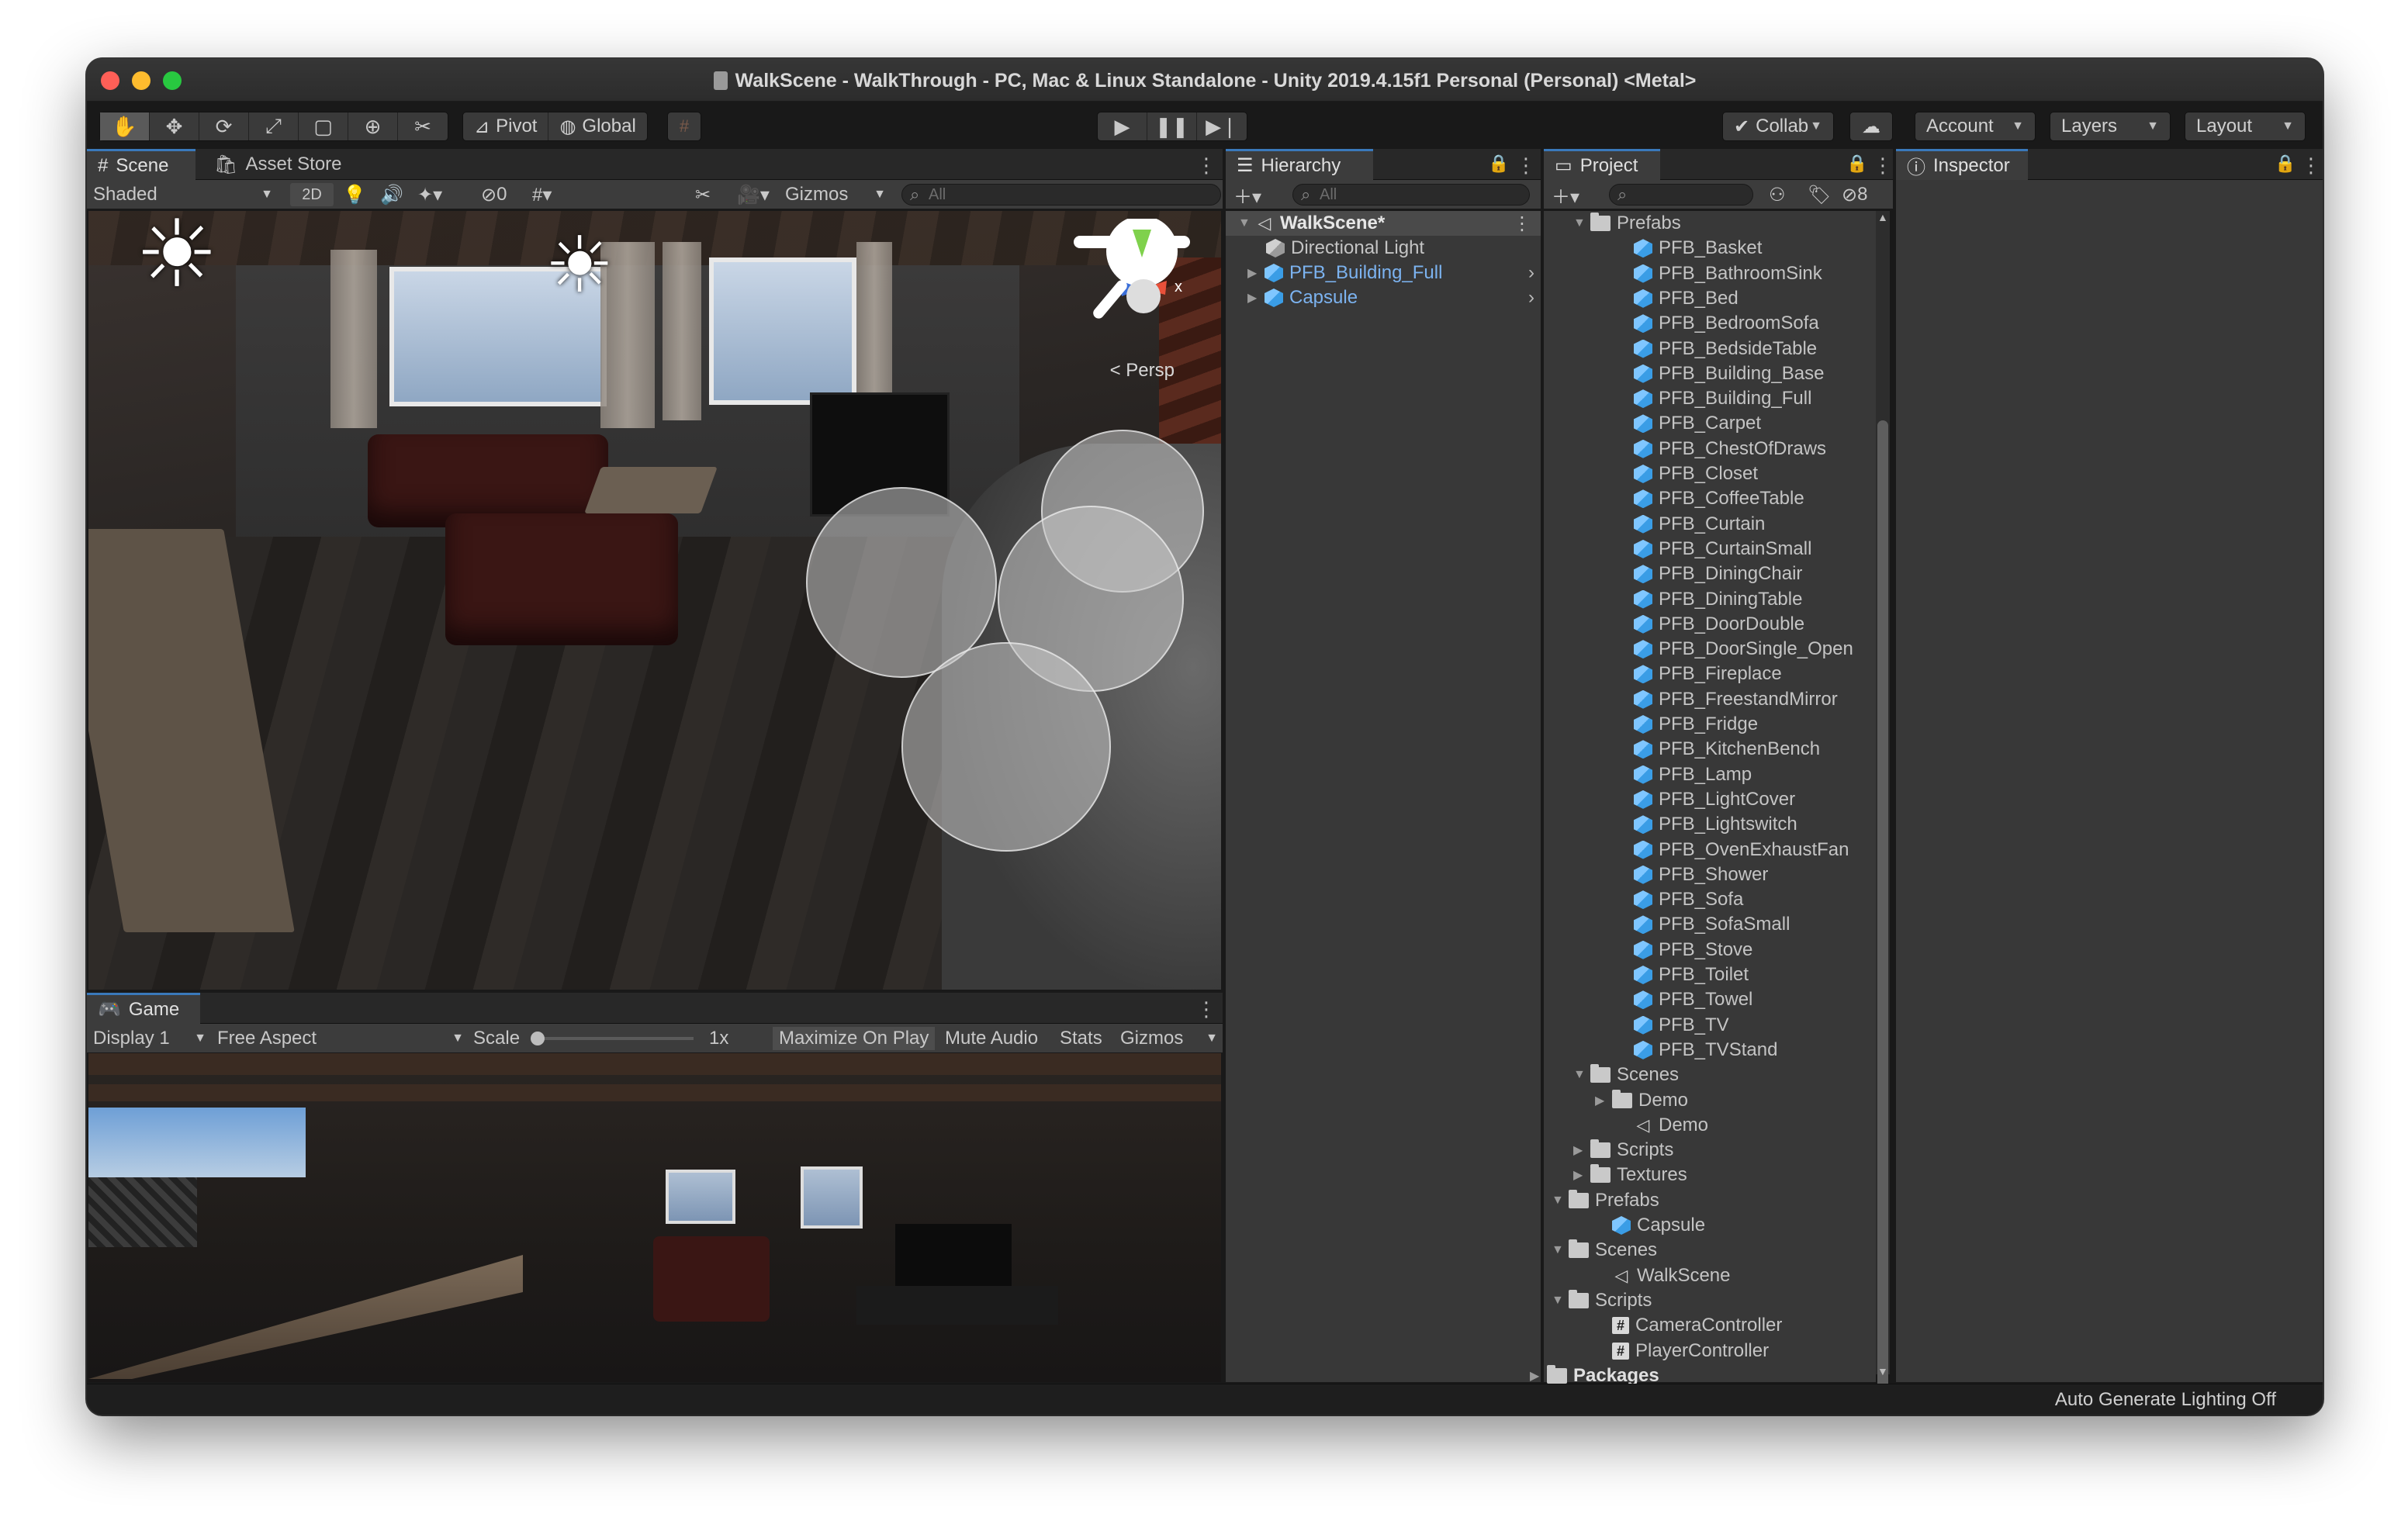 The height and width of the screenshot is (1531, 2408). I want to click on pause-icon: ❚❚, so click(1172, 126).